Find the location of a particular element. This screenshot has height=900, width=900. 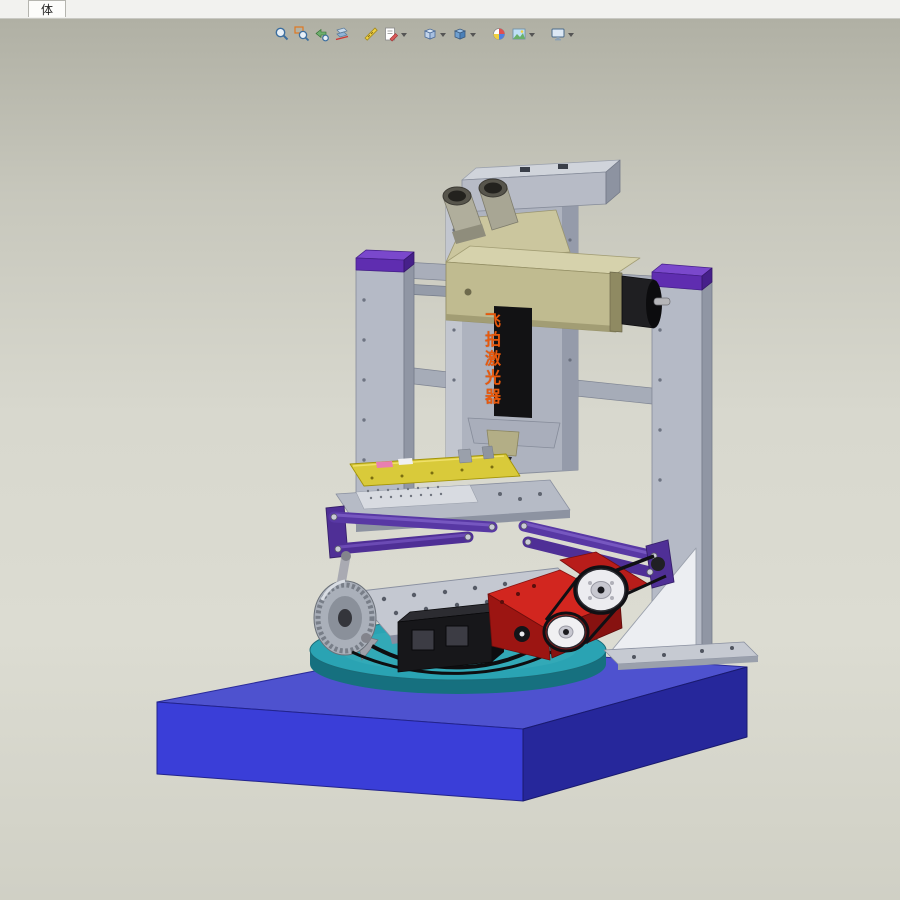

section-view-button is located at coordinates (342, 34).